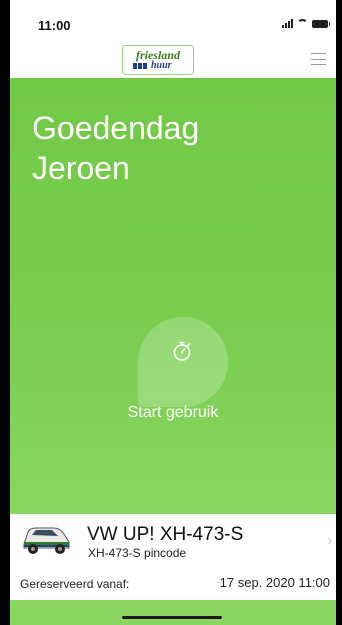 This screenshot has width=342, height=625. I want to click on car-icon, so click(46, 540).